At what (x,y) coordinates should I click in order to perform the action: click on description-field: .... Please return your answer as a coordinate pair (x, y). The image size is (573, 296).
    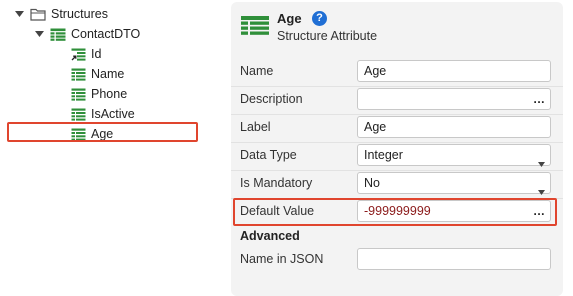
    Looking at the image, I should click on (454, 99).